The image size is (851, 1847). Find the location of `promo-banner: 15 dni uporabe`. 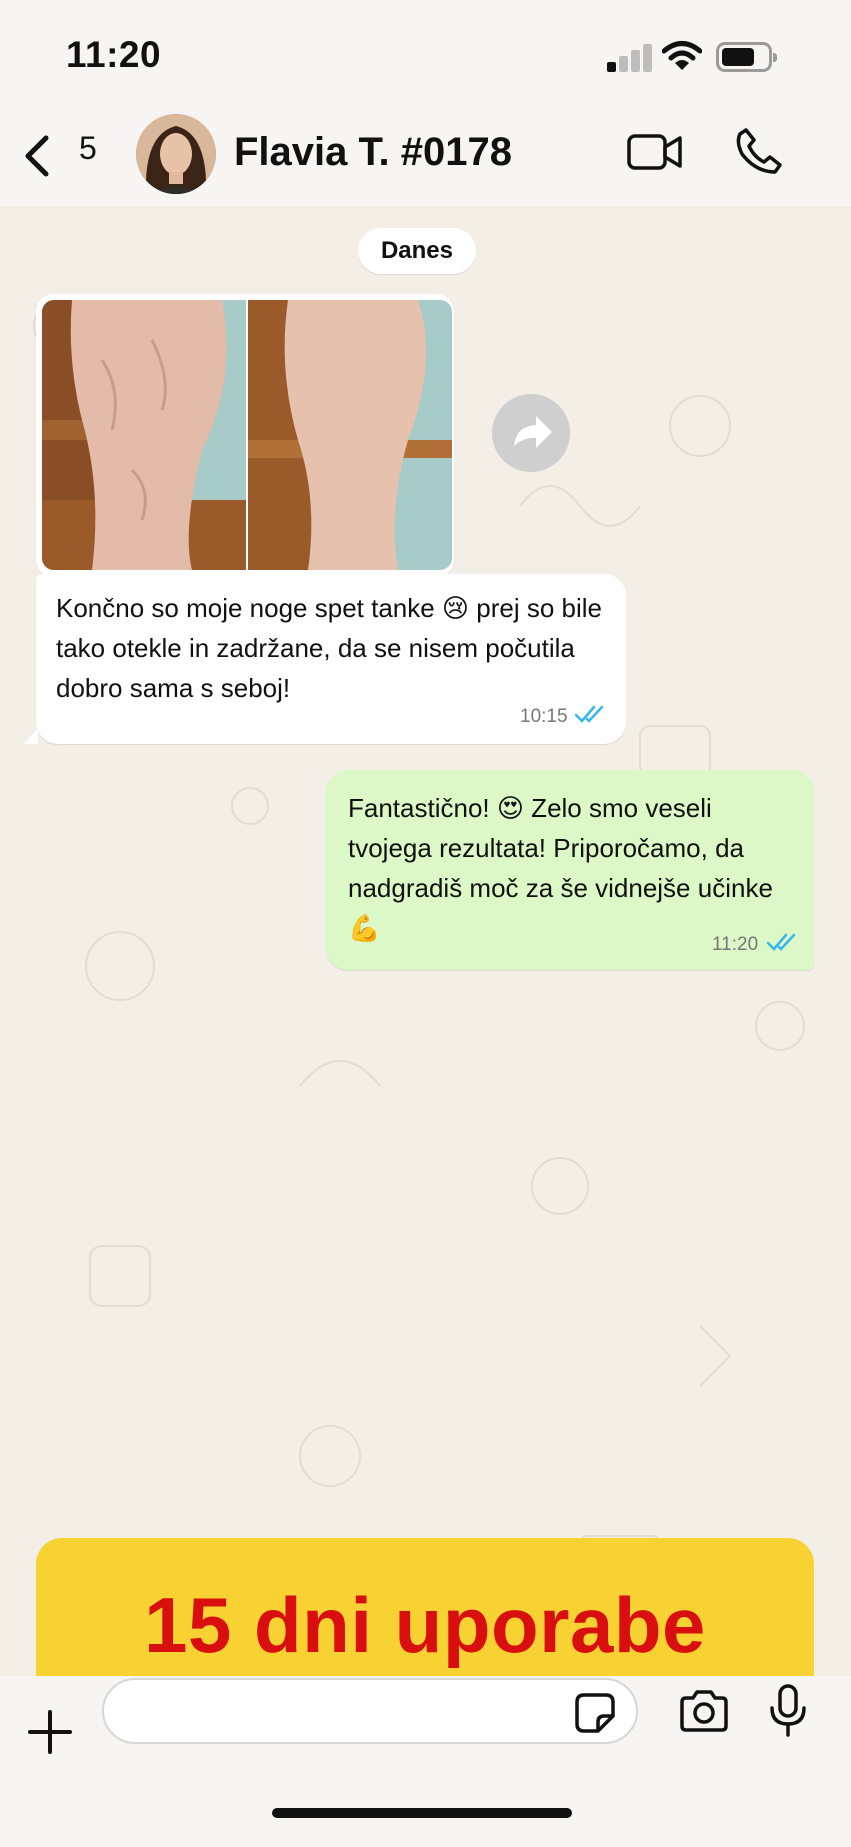

promo-banner: 15 dni uporabe is located at coordinates (425, 1607).